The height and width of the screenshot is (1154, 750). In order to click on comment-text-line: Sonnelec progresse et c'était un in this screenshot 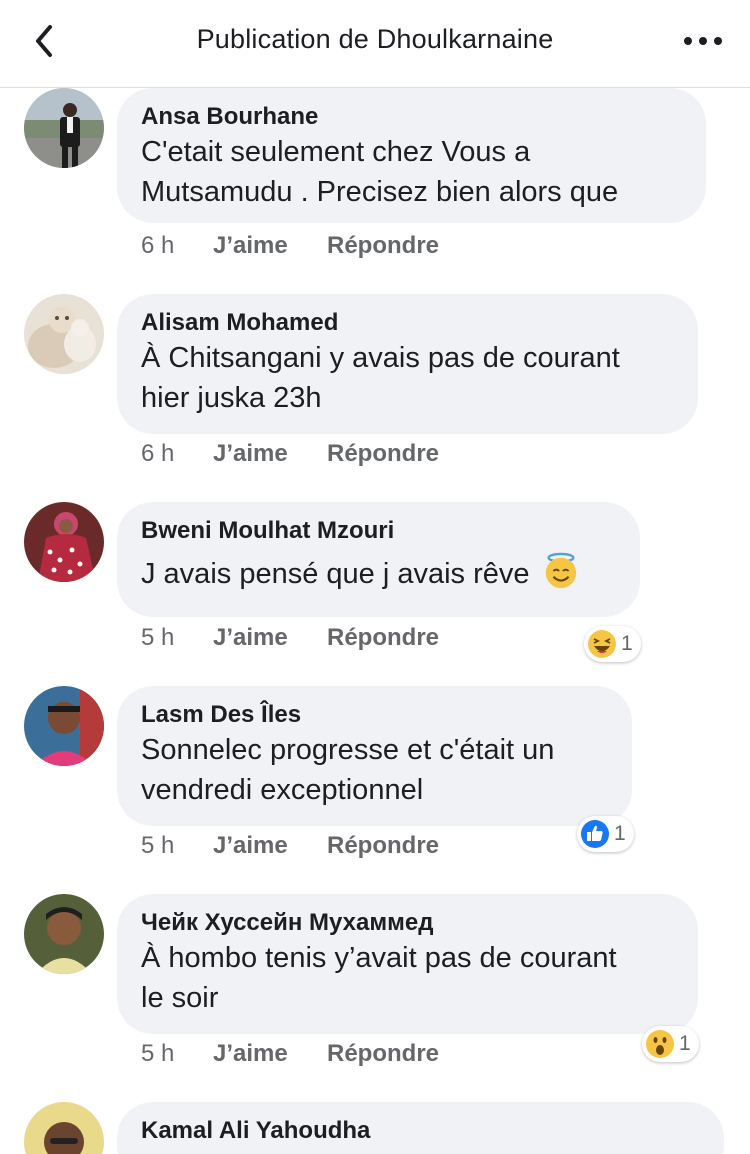, I will do `click(348, 750)`.